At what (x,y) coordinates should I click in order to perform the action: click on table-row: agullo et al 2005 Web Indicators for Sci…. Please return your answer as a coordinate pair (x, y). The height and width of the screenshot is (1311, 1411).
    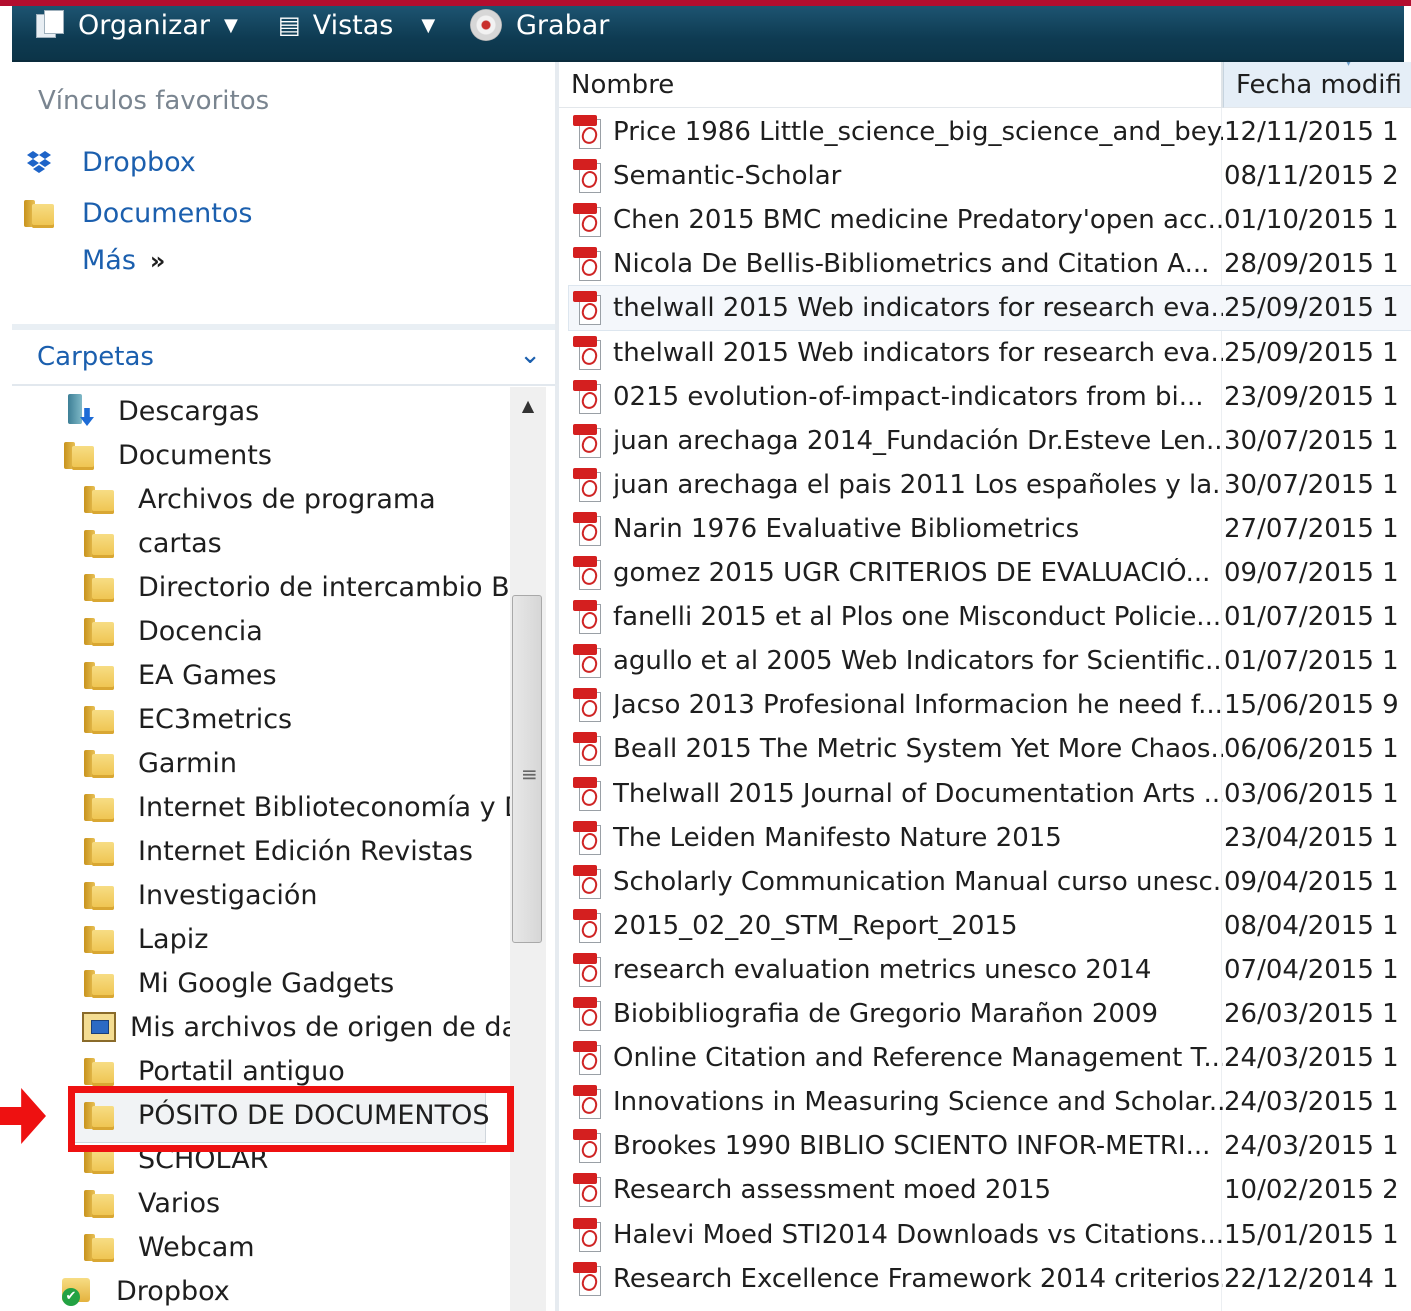
    Looking at the image, I should click on (990, 661).